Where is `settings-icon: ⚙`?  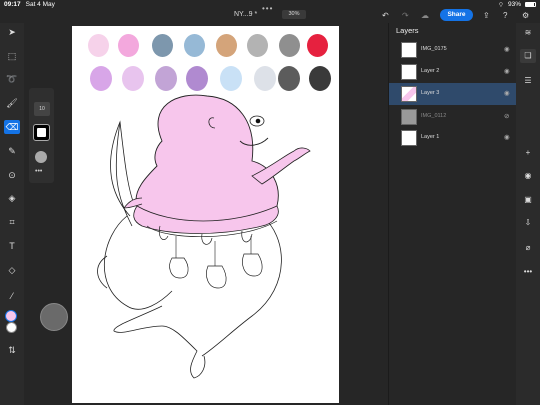 settings-icon: ⚙ is located at coordinates (525, 15).